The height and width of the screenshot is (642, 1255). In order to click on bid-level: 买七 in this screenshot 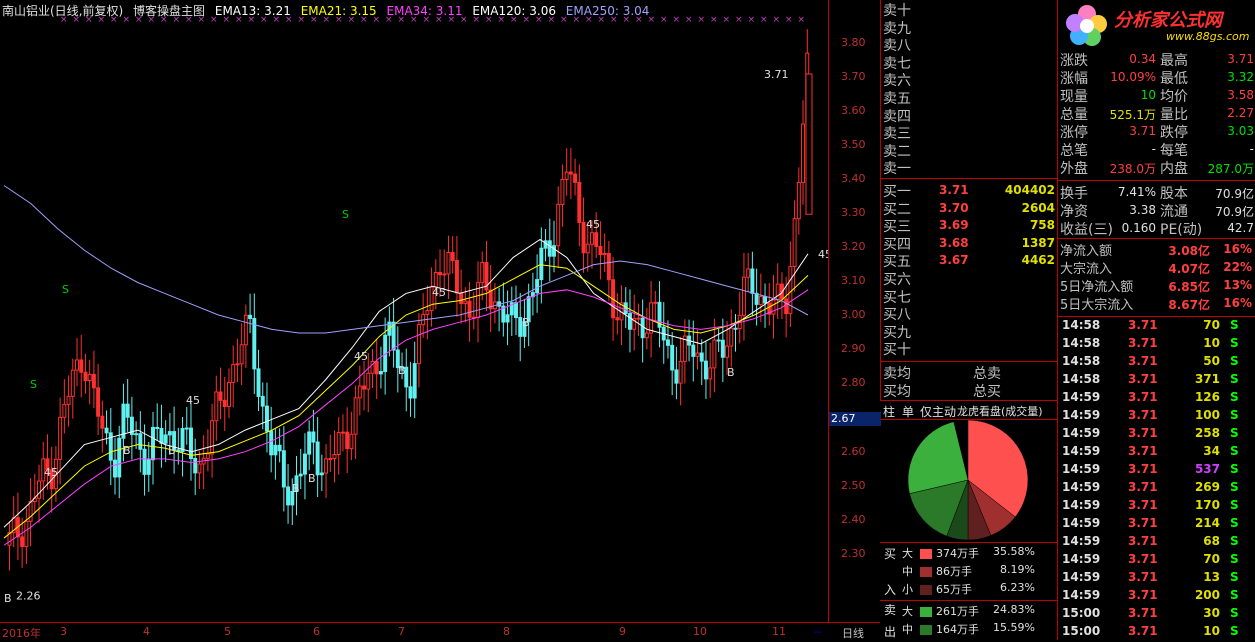, I will do `click(970, 296)`.